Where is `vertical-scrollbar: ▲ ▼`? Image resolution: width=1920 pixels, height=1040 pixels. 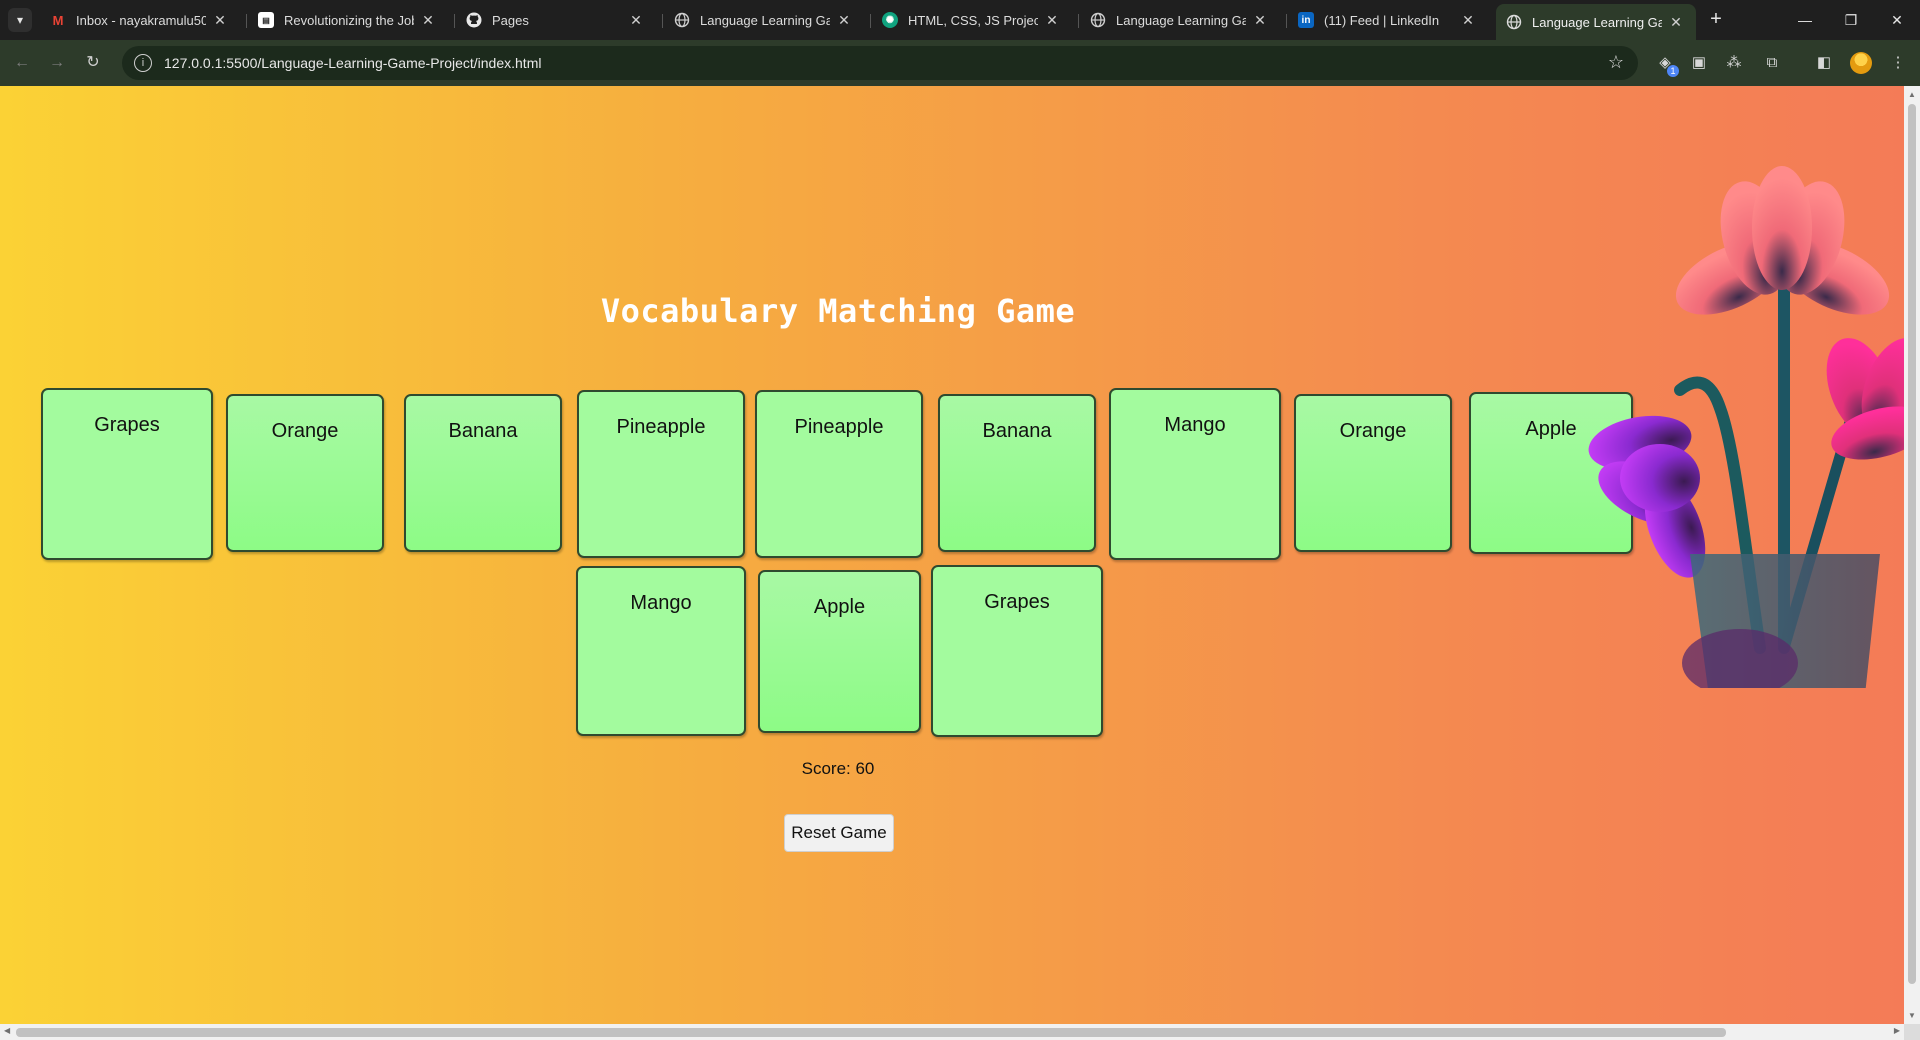 vertical-scrollbar: ▲ ▼ is located at coordinates (1912, 555).